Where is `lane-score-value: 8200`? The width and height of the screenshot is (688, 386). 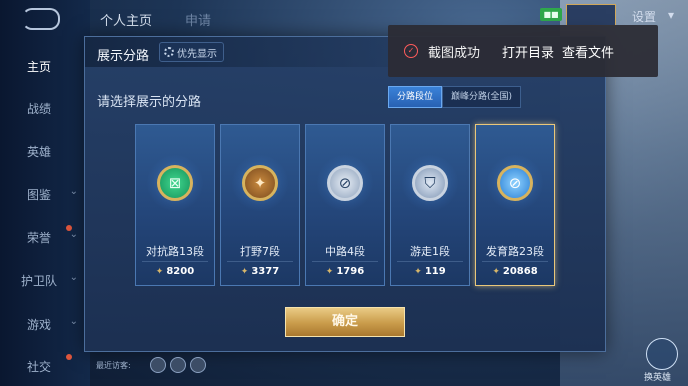
lane-score-value: 8200 is located at coordinates (180, 271).